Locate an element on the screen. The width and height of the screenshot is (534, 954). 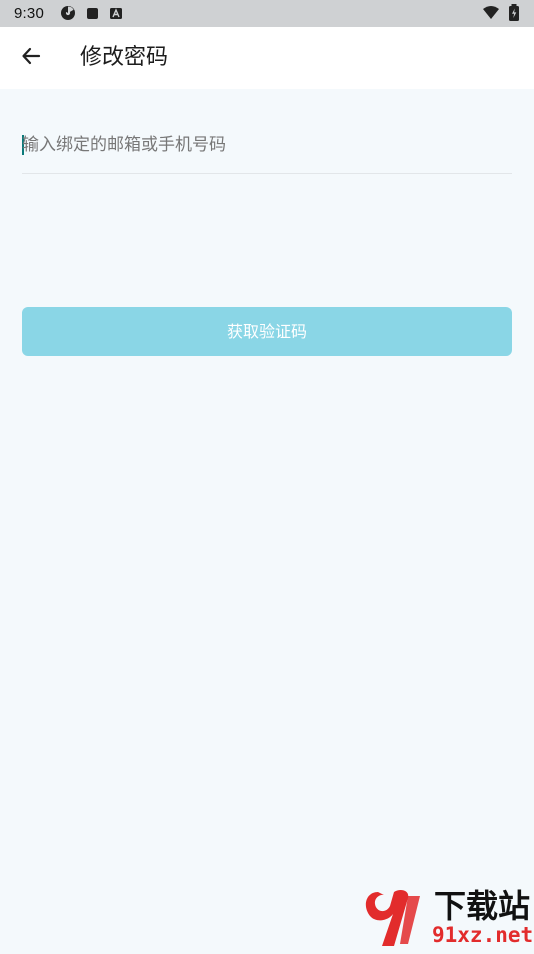
radioactive-icon is located at coordinates (68, 15).